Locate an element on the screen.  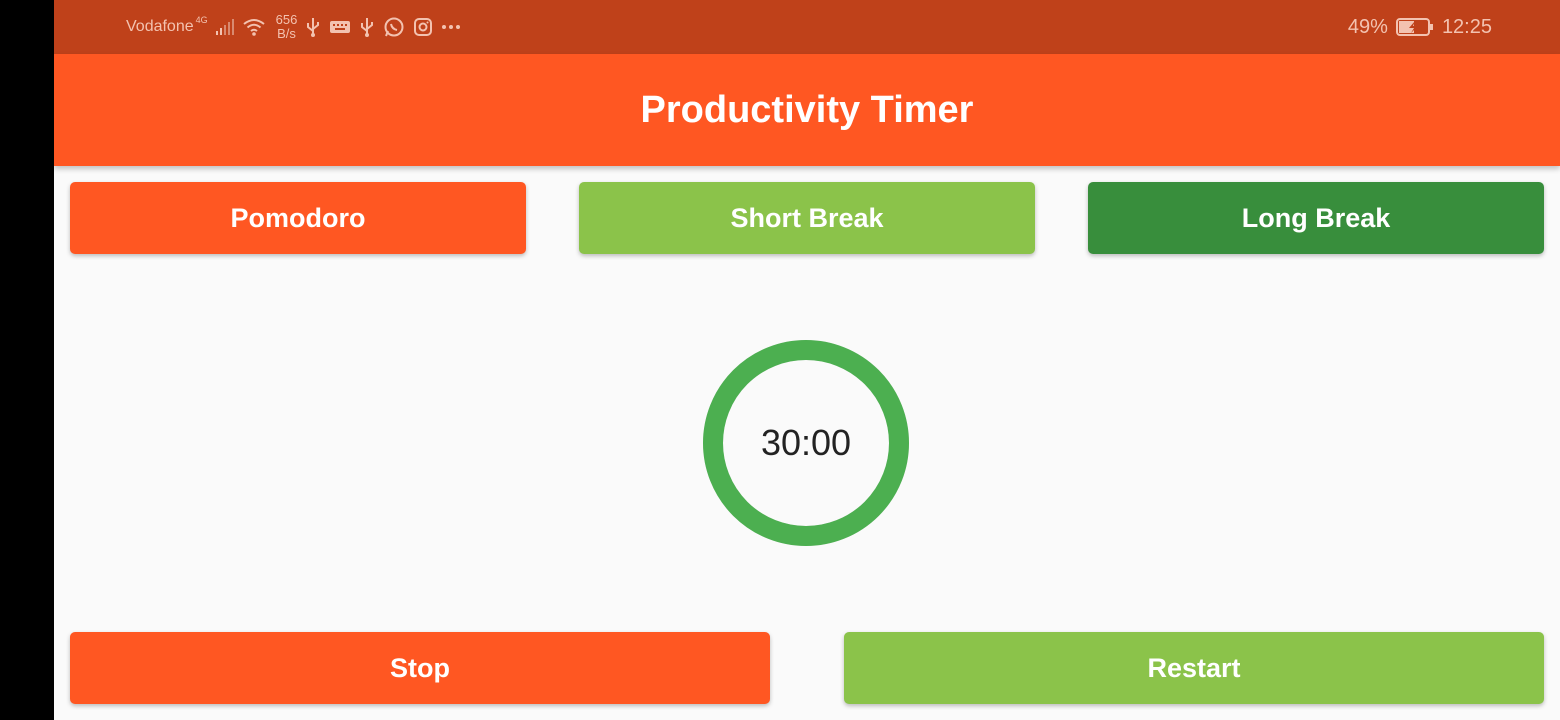
status-right: 49% 12:25 is located at coordinates (1420, 27).